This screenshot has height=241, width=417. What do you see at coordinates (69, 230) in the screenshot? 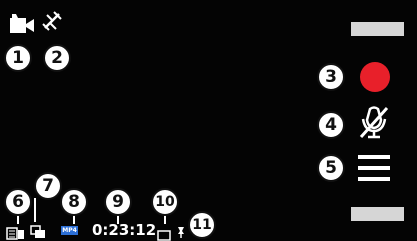
I see `format-badge: MP4` at bounding box center [69, 230].